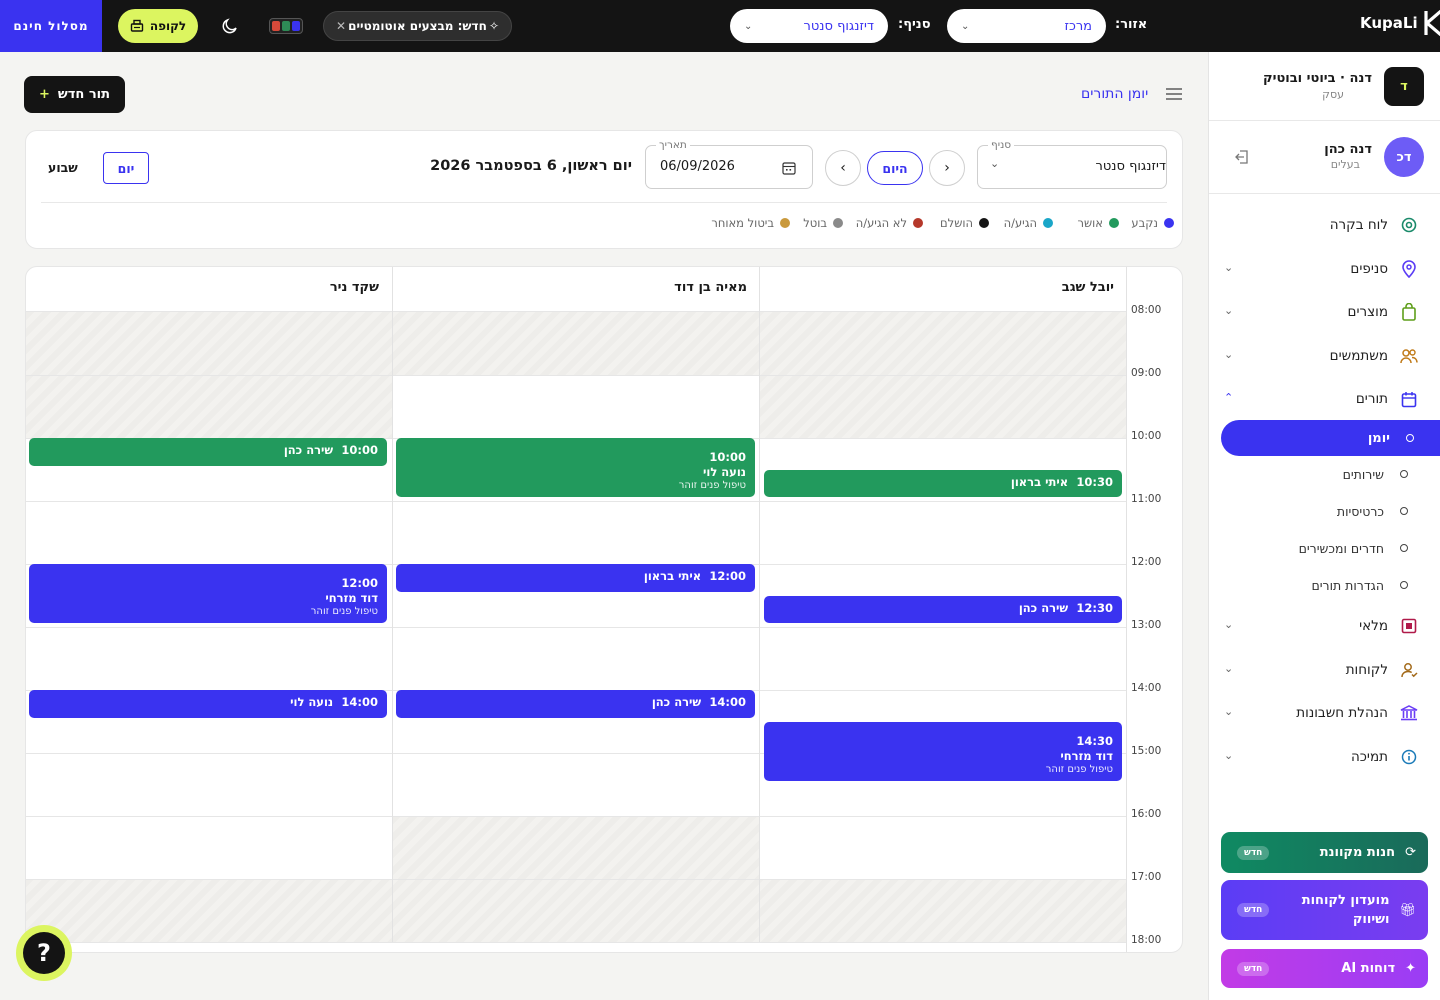  What do you see at coordinates (1001, 145) in the screenshot?
I see `branch-filter-label: סניף` at bounding box center [1001, 145].